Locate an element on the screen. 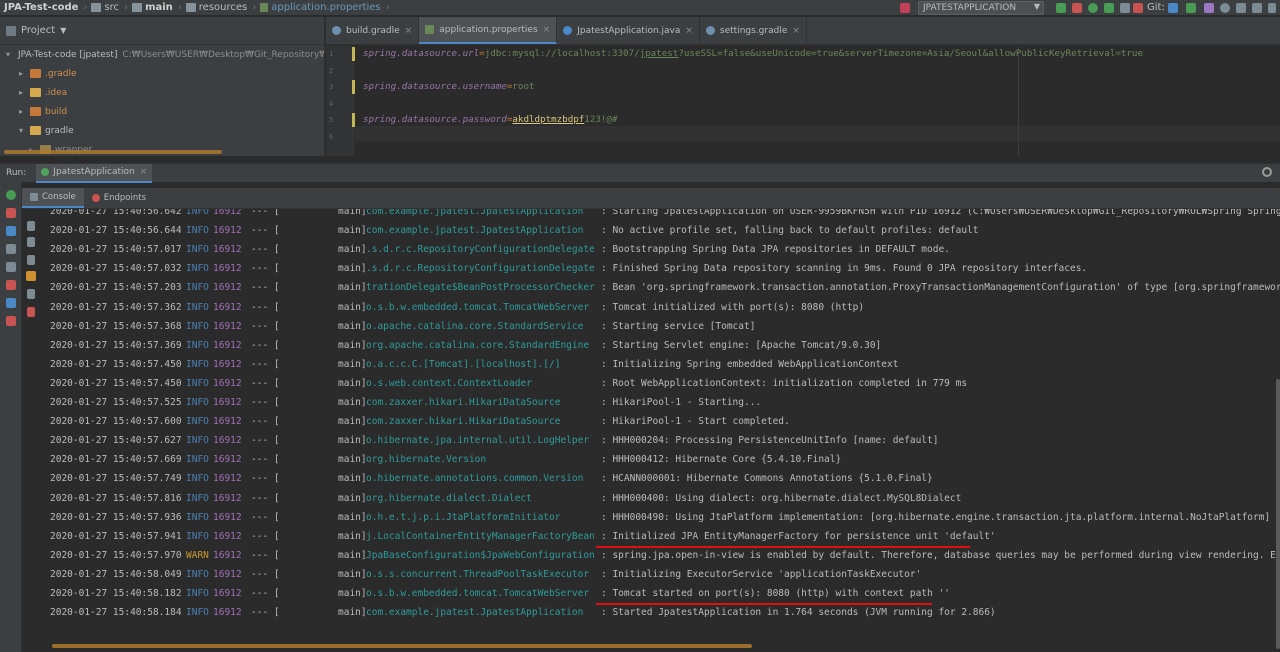  history-icon is located at coordinates (1225, 8).